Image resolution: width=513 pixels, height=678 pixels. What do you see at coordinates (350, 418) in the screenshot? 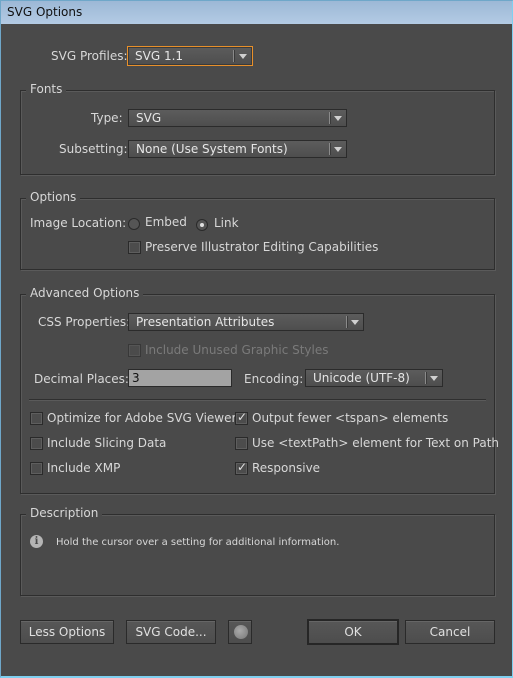
I see `output-fewer-tspan-label: Output fewer <tspan> elements` at bounding box center [350, 418].